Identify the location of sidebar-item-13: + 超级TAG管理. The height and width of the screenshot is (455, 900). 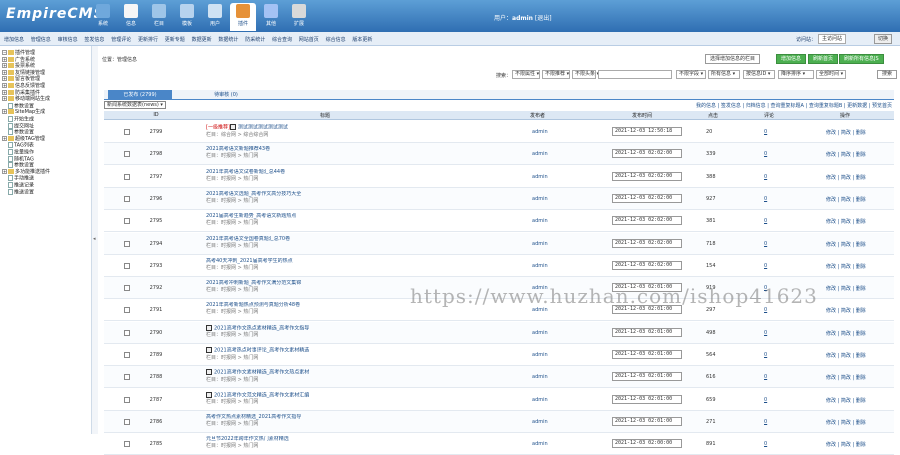
(23, 138).